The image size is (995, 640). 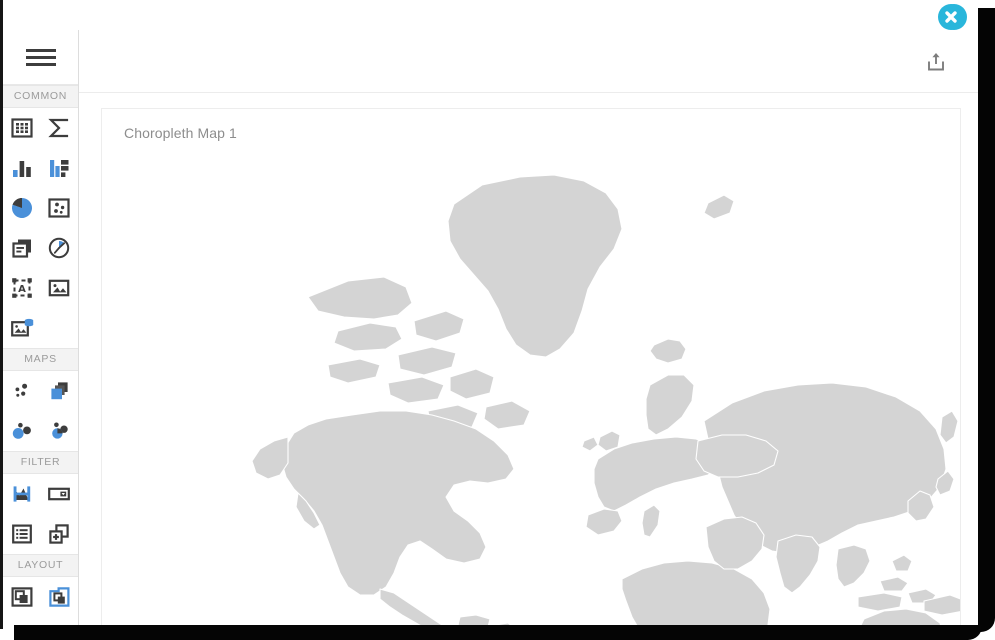 What do you see at coordinates (986, 320) in the screenshot?
I see `window-right-shadow` at bounding box center [986, 320].